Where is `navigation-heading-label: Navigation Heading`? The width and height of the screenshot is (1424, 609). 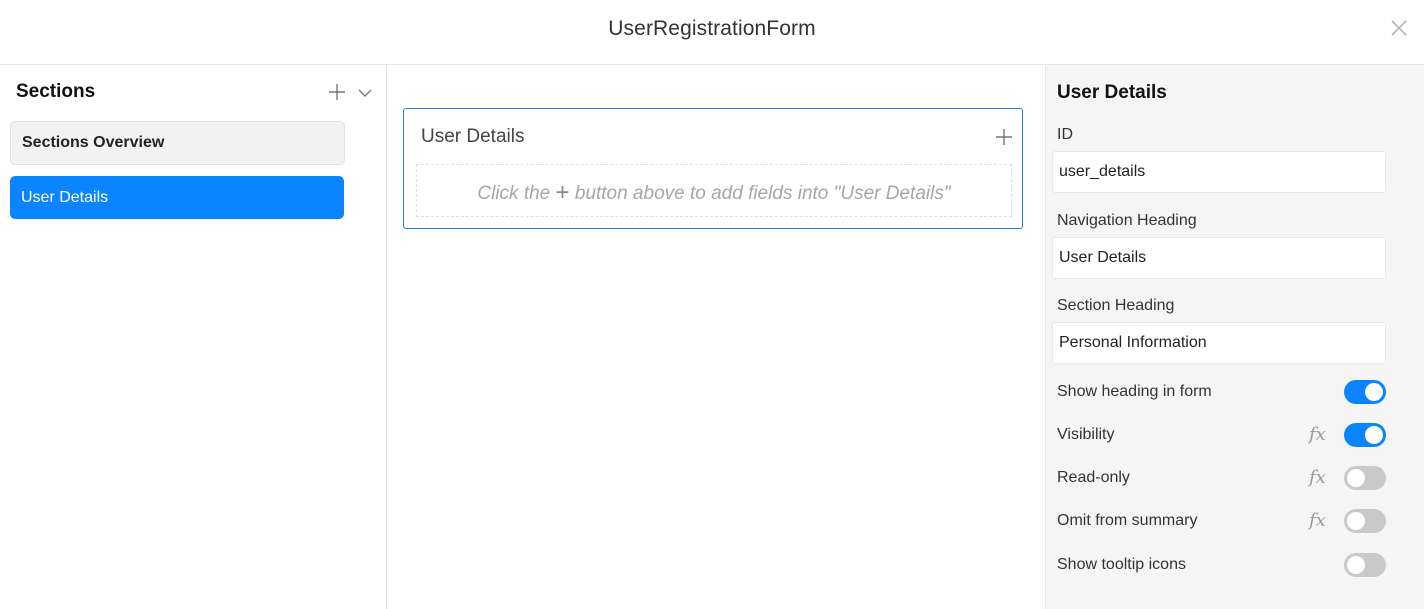
navigation-heading-label: Navigation Heading is located at coordinates (1127, 220).